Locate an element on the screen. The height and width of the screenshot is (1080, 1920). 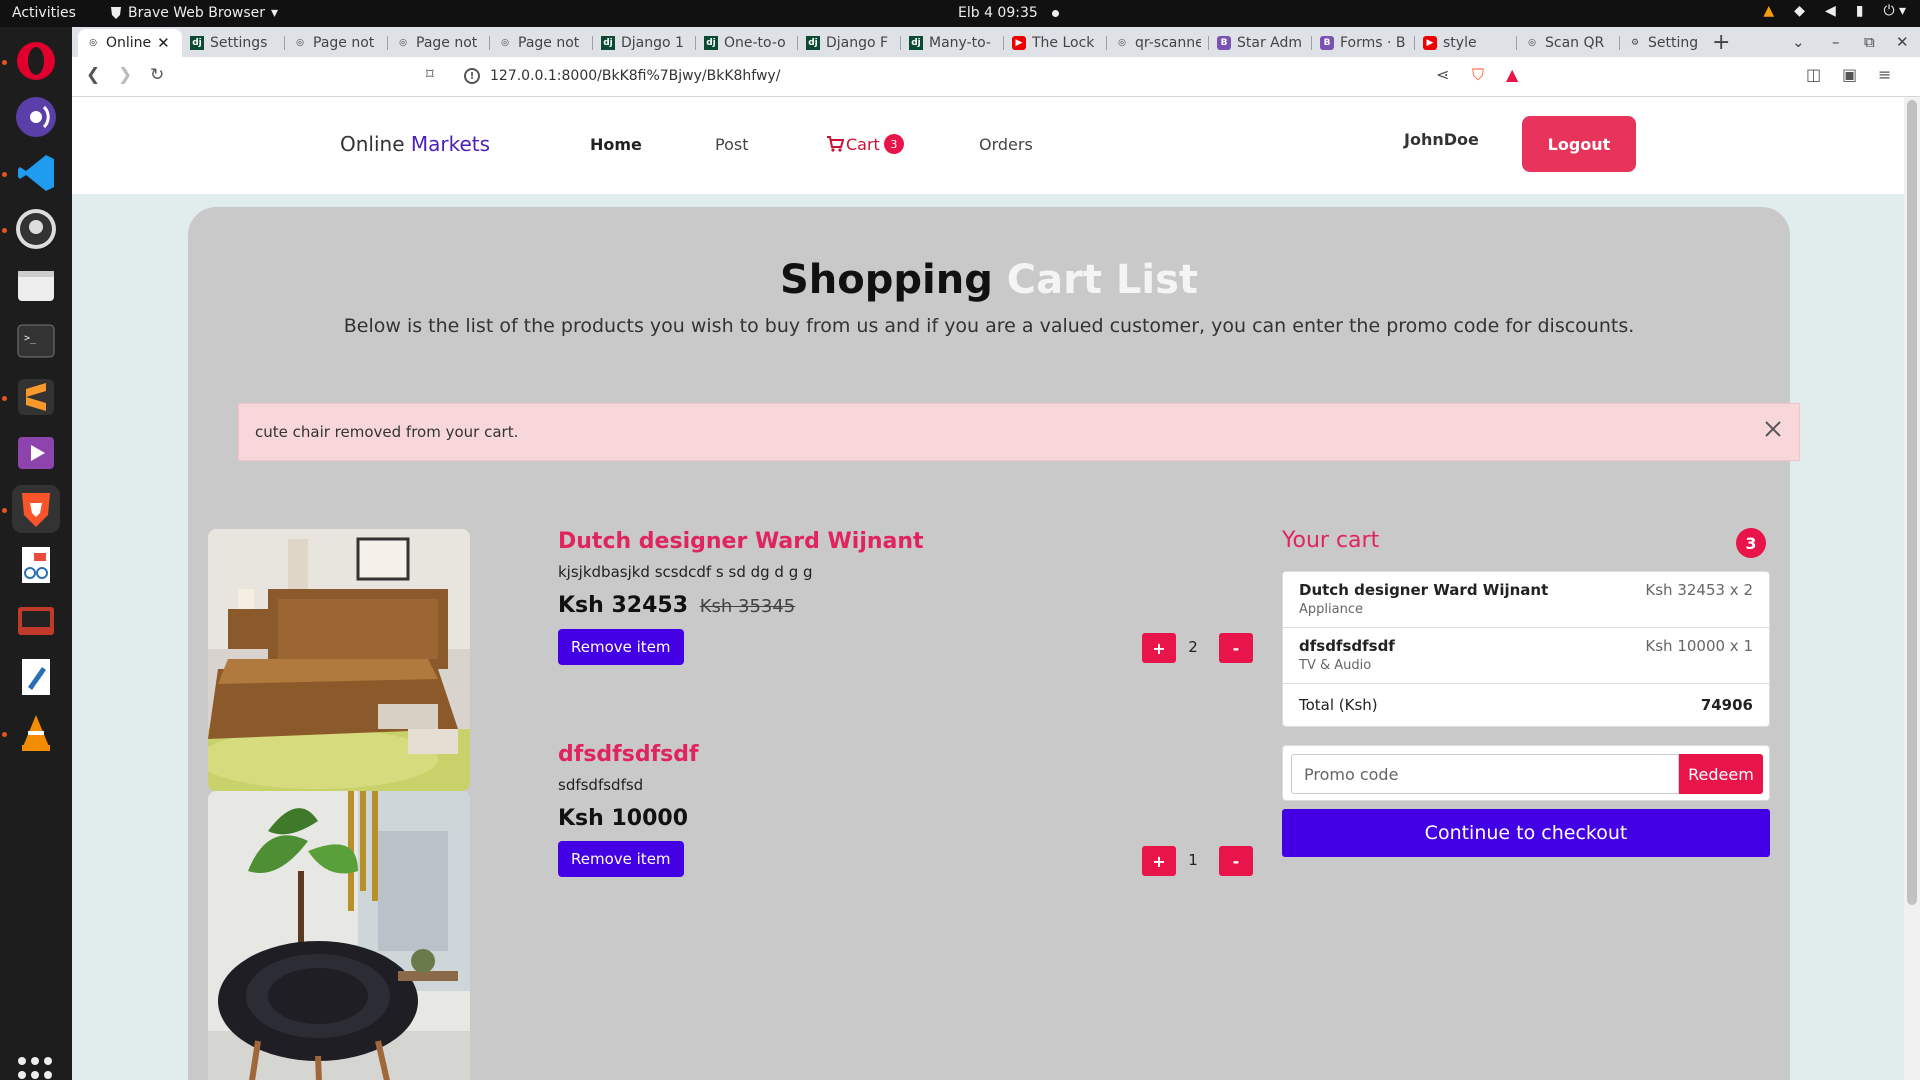
tab-label: Django F is located at coordinates (857, 43).